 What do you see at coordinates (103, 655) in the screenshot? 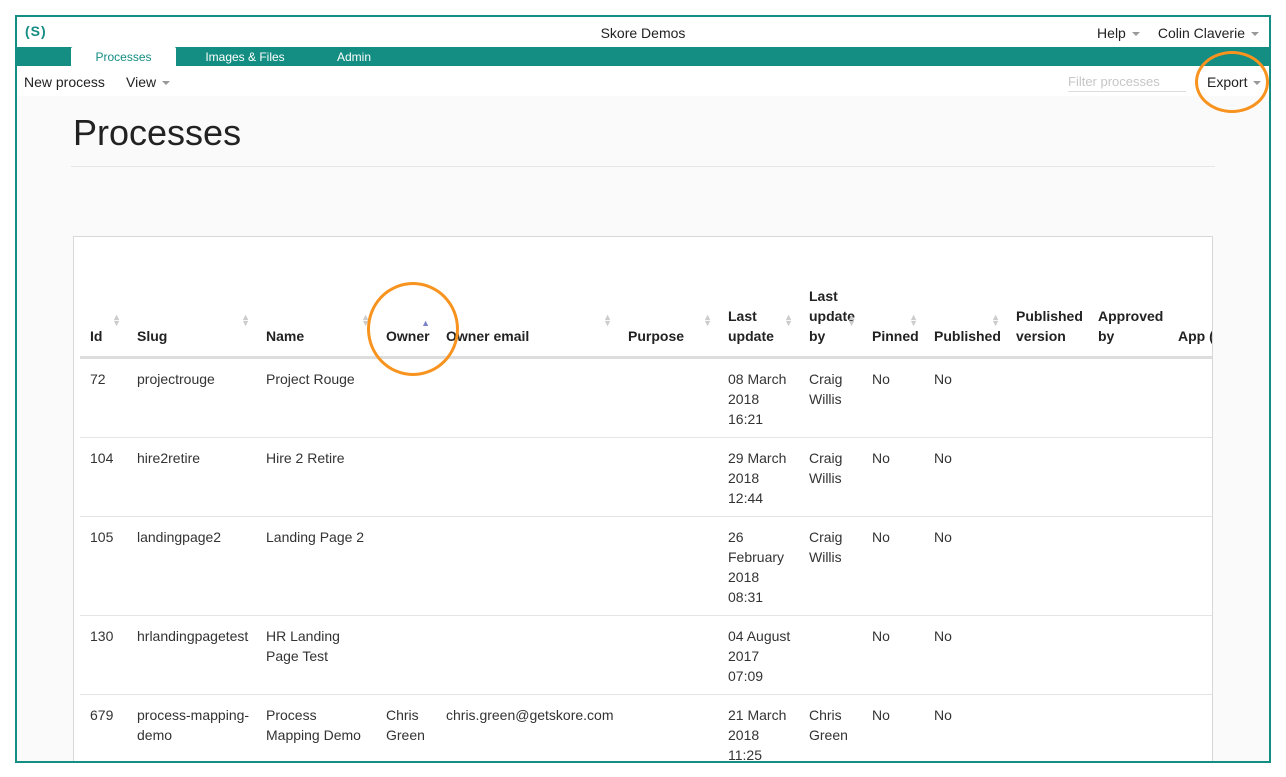
I see `cell-id: 130` at bounding box center [103, 655].